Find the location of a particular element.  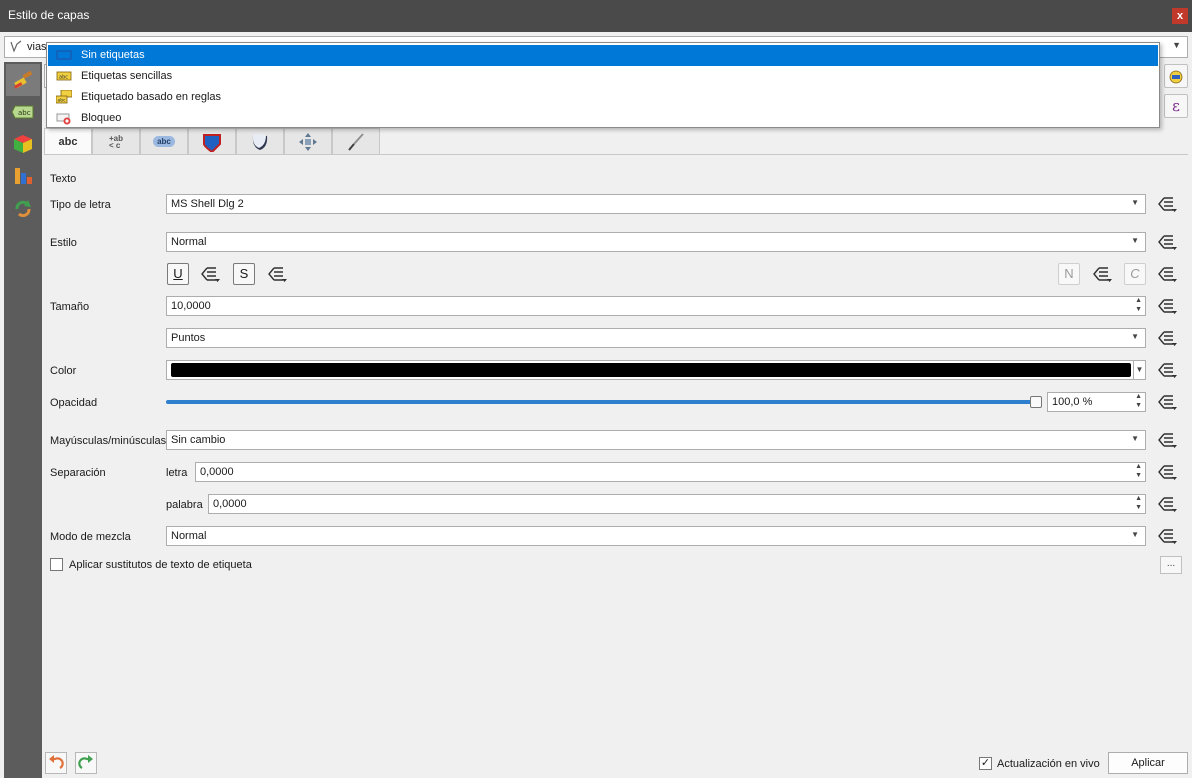

substitutes-checkbox is located at coordinates (56, 564).